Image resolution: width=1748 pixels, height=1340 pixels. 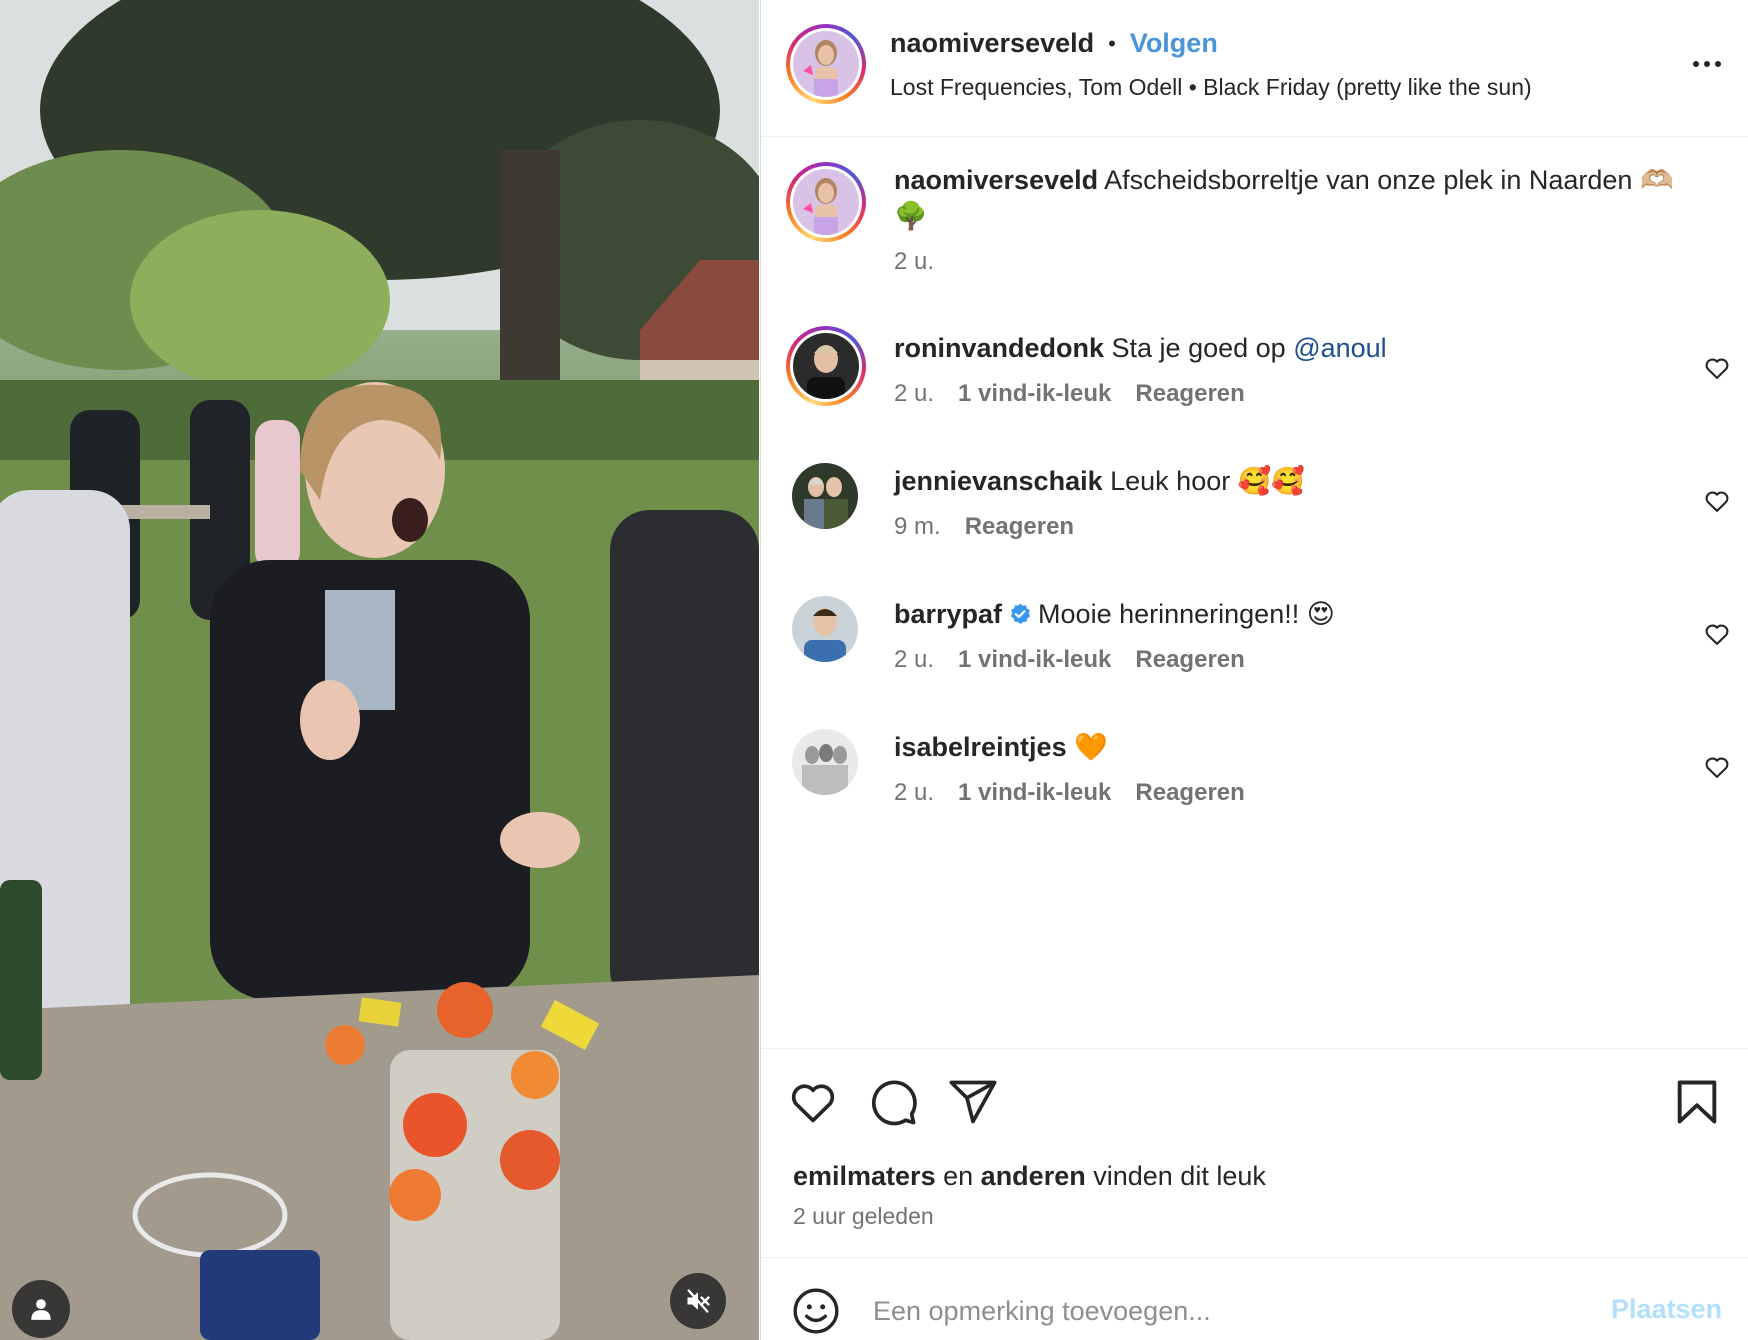 I want to click on comment-text: jennievanschaik Leuk hoor 🥰🥰, so click(x=1291, y=481).